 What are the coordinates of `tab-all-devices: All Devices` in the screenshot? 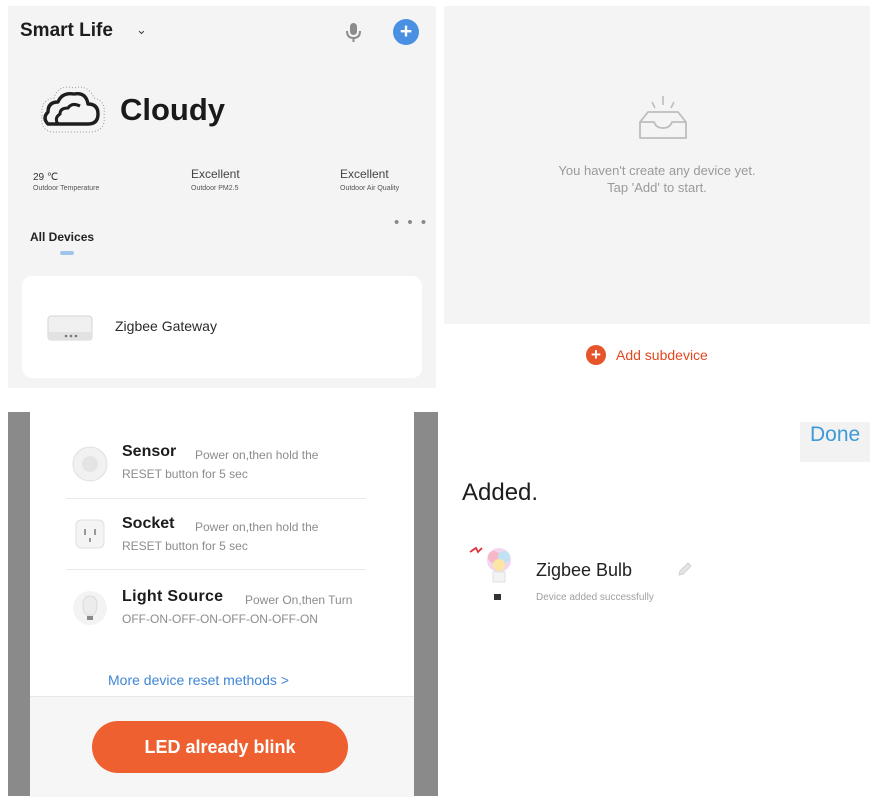 It's located at (62, 237).